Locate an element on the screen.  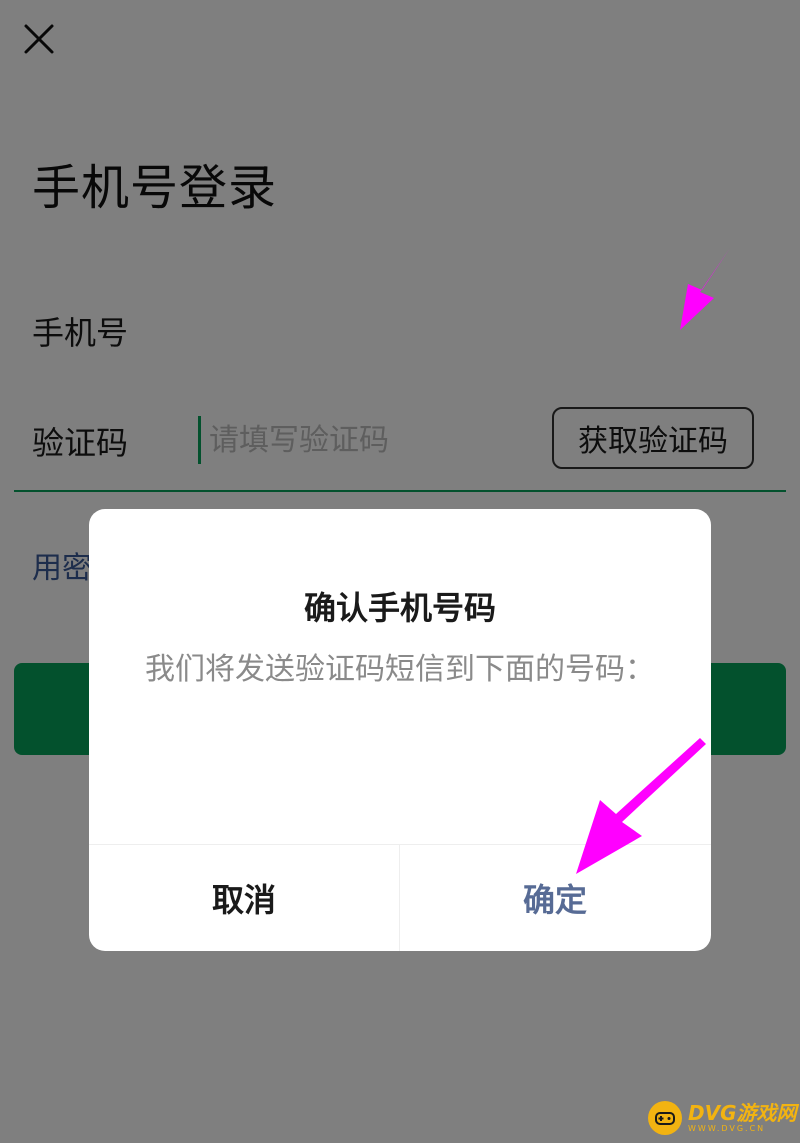
dialog-title: 确认手机号码 is located at coordinates (399, 608).